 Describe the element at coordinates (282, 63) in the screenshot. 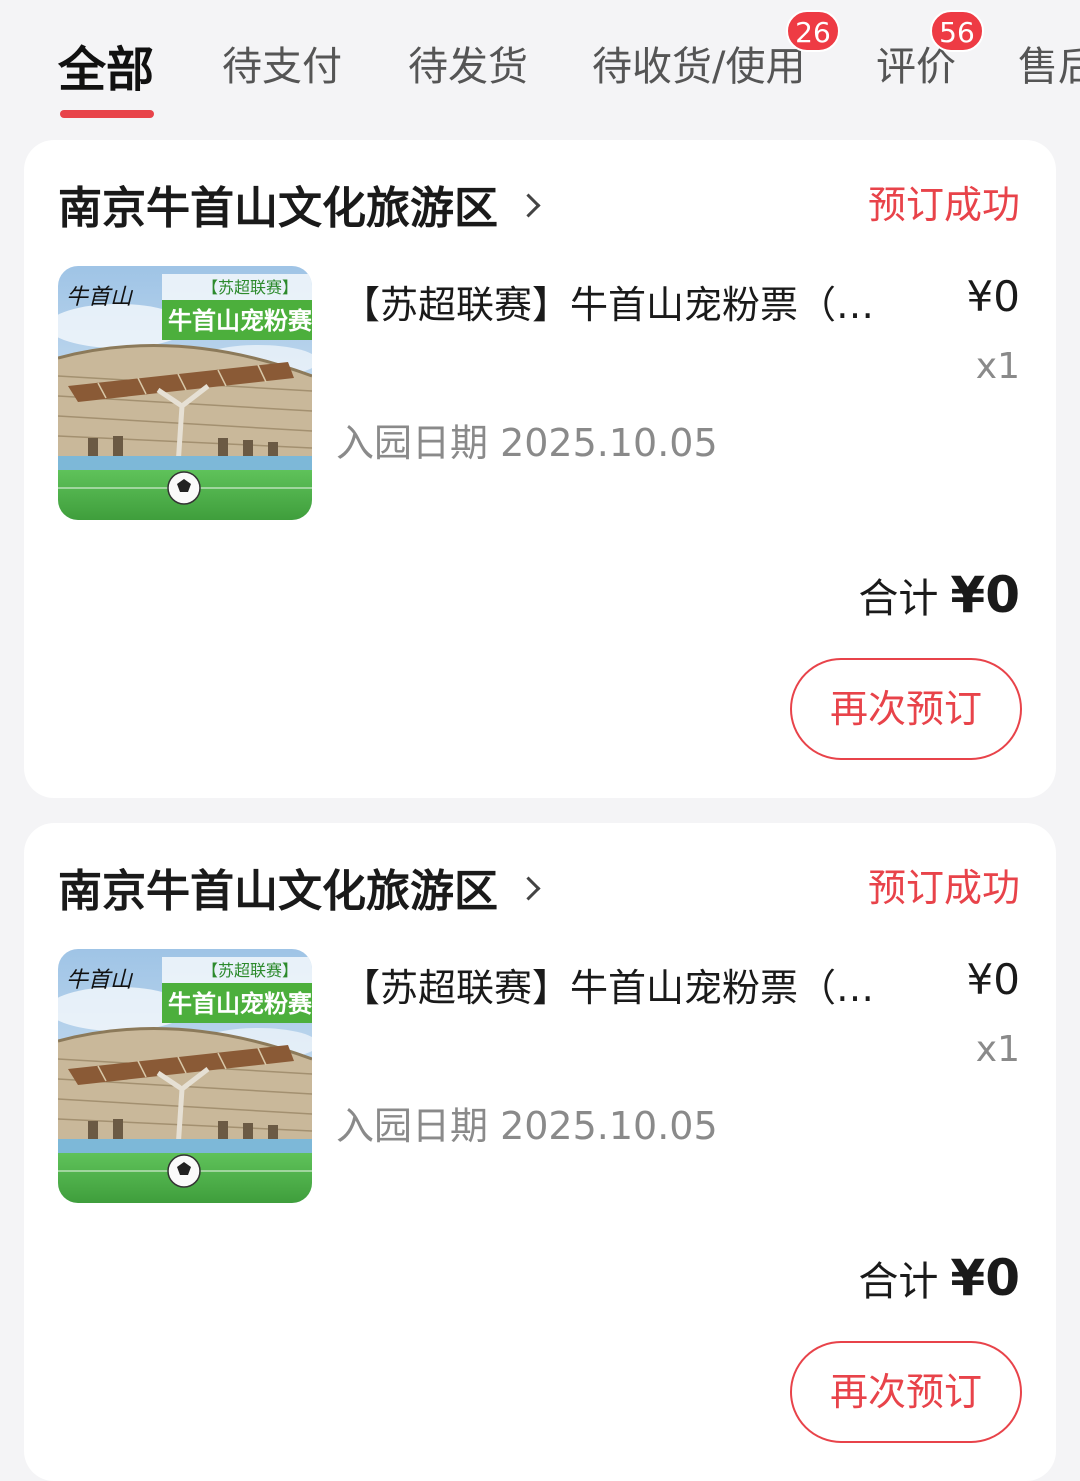

I see `tab-pending-payment: 待支付` at that location.